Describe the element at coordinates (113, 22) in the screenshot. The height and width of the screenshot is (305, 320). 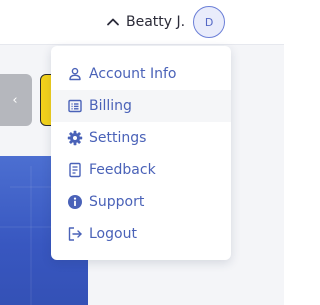
I see `chevron-up-icon` at that location.